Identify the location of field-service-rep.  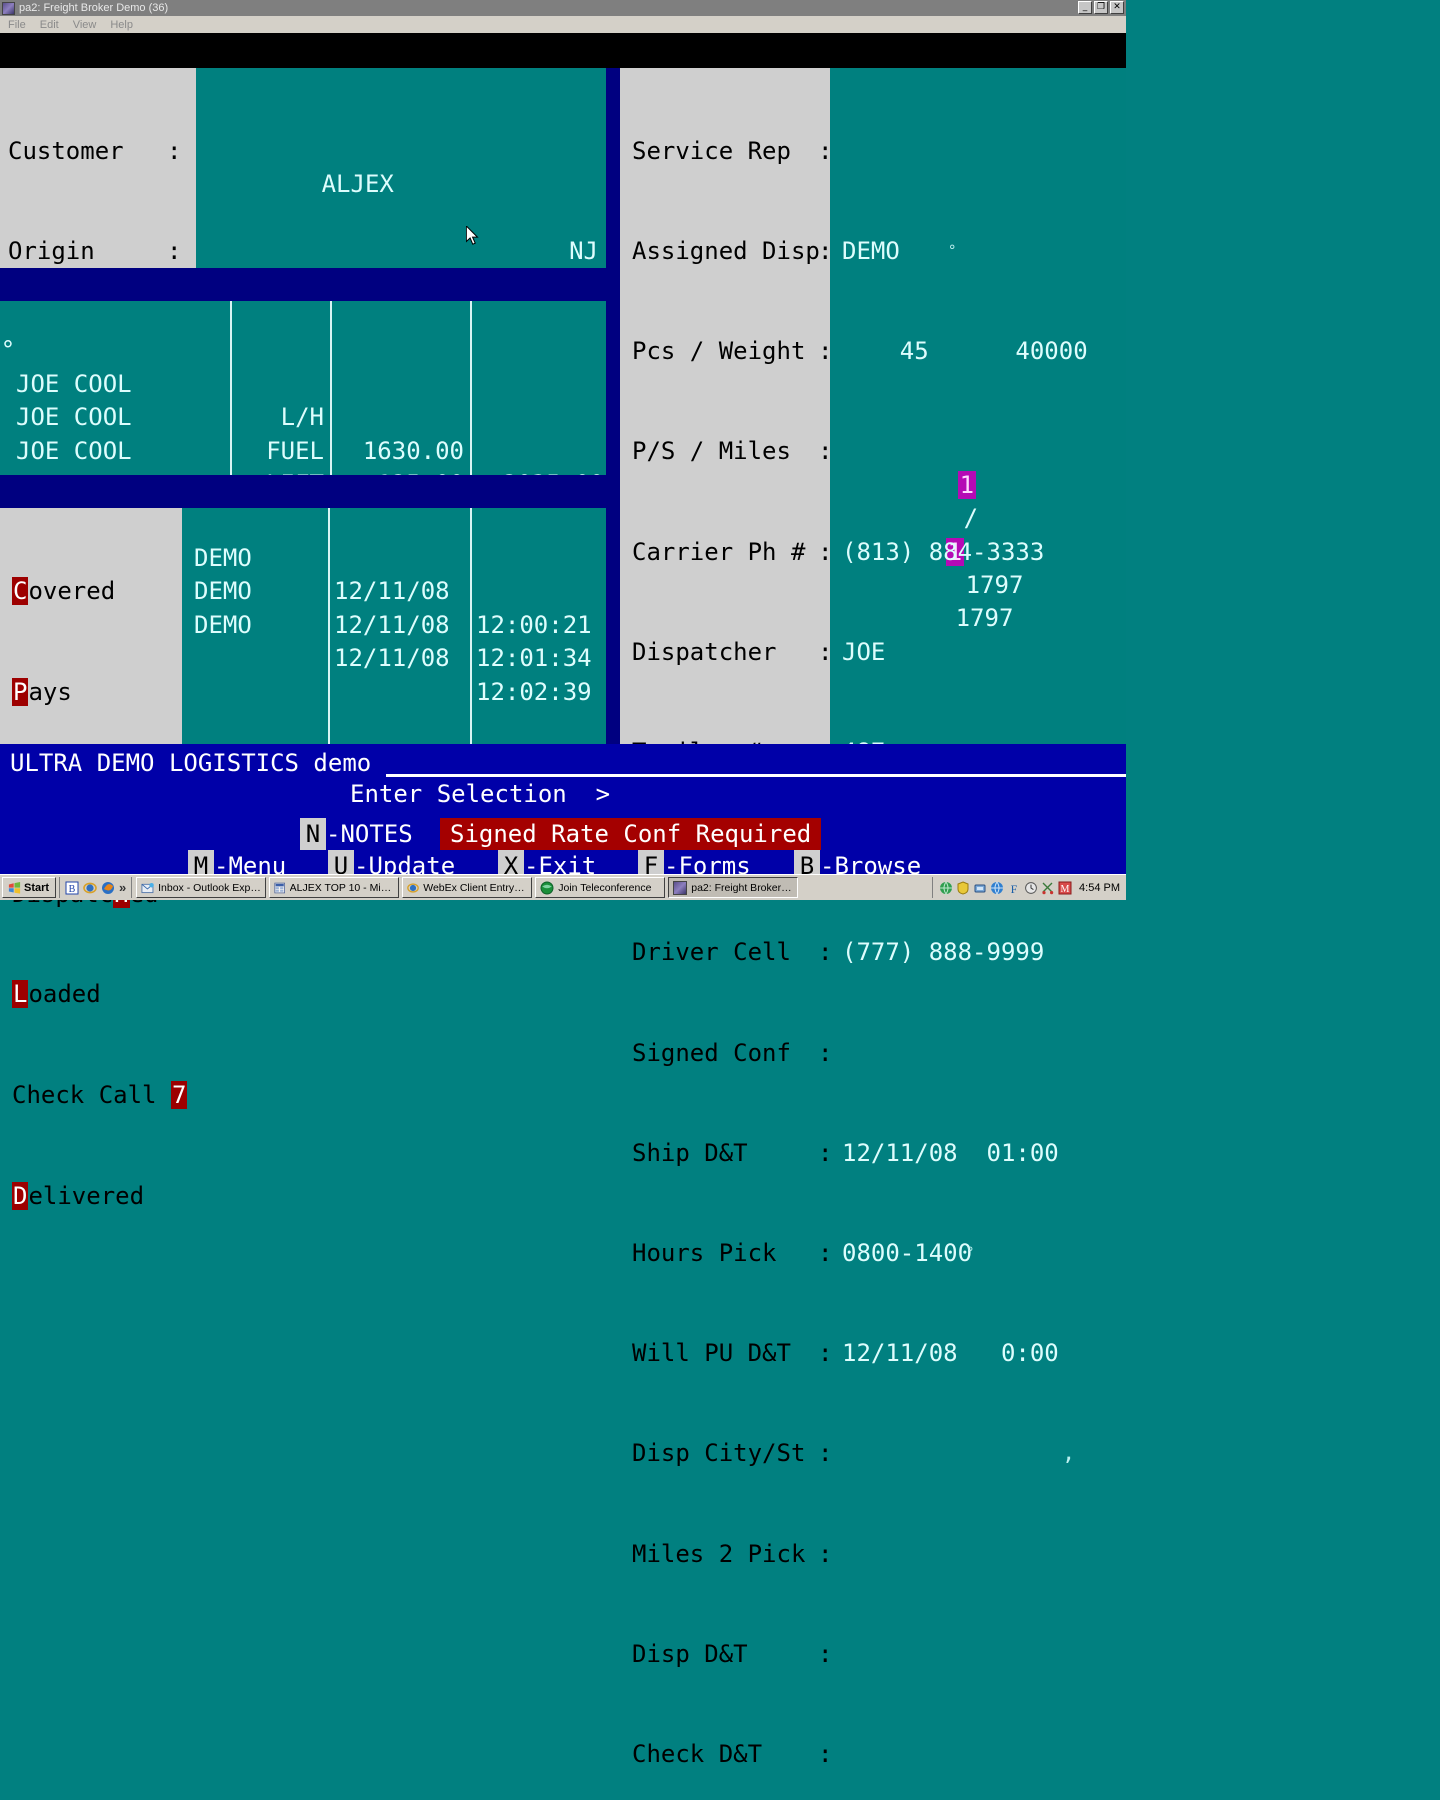
(978, 151).